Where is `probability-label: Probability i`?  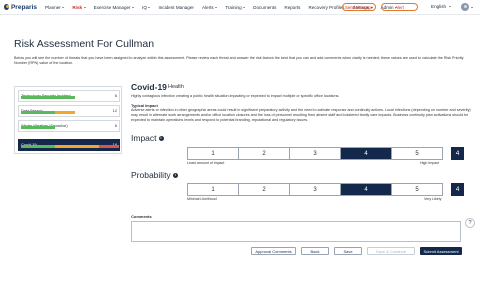
probability-label: Probability i is located at coordinates (154, 175).